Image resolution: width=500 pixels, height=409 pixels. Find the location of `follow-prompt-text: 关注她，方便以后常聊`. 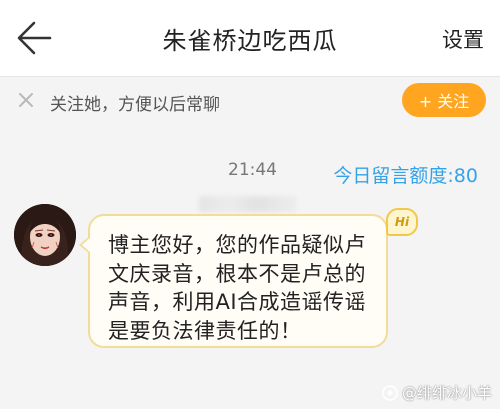

follow-prompt-text: 关注她，方便以后常聊 is located at coordinates (135, 105).